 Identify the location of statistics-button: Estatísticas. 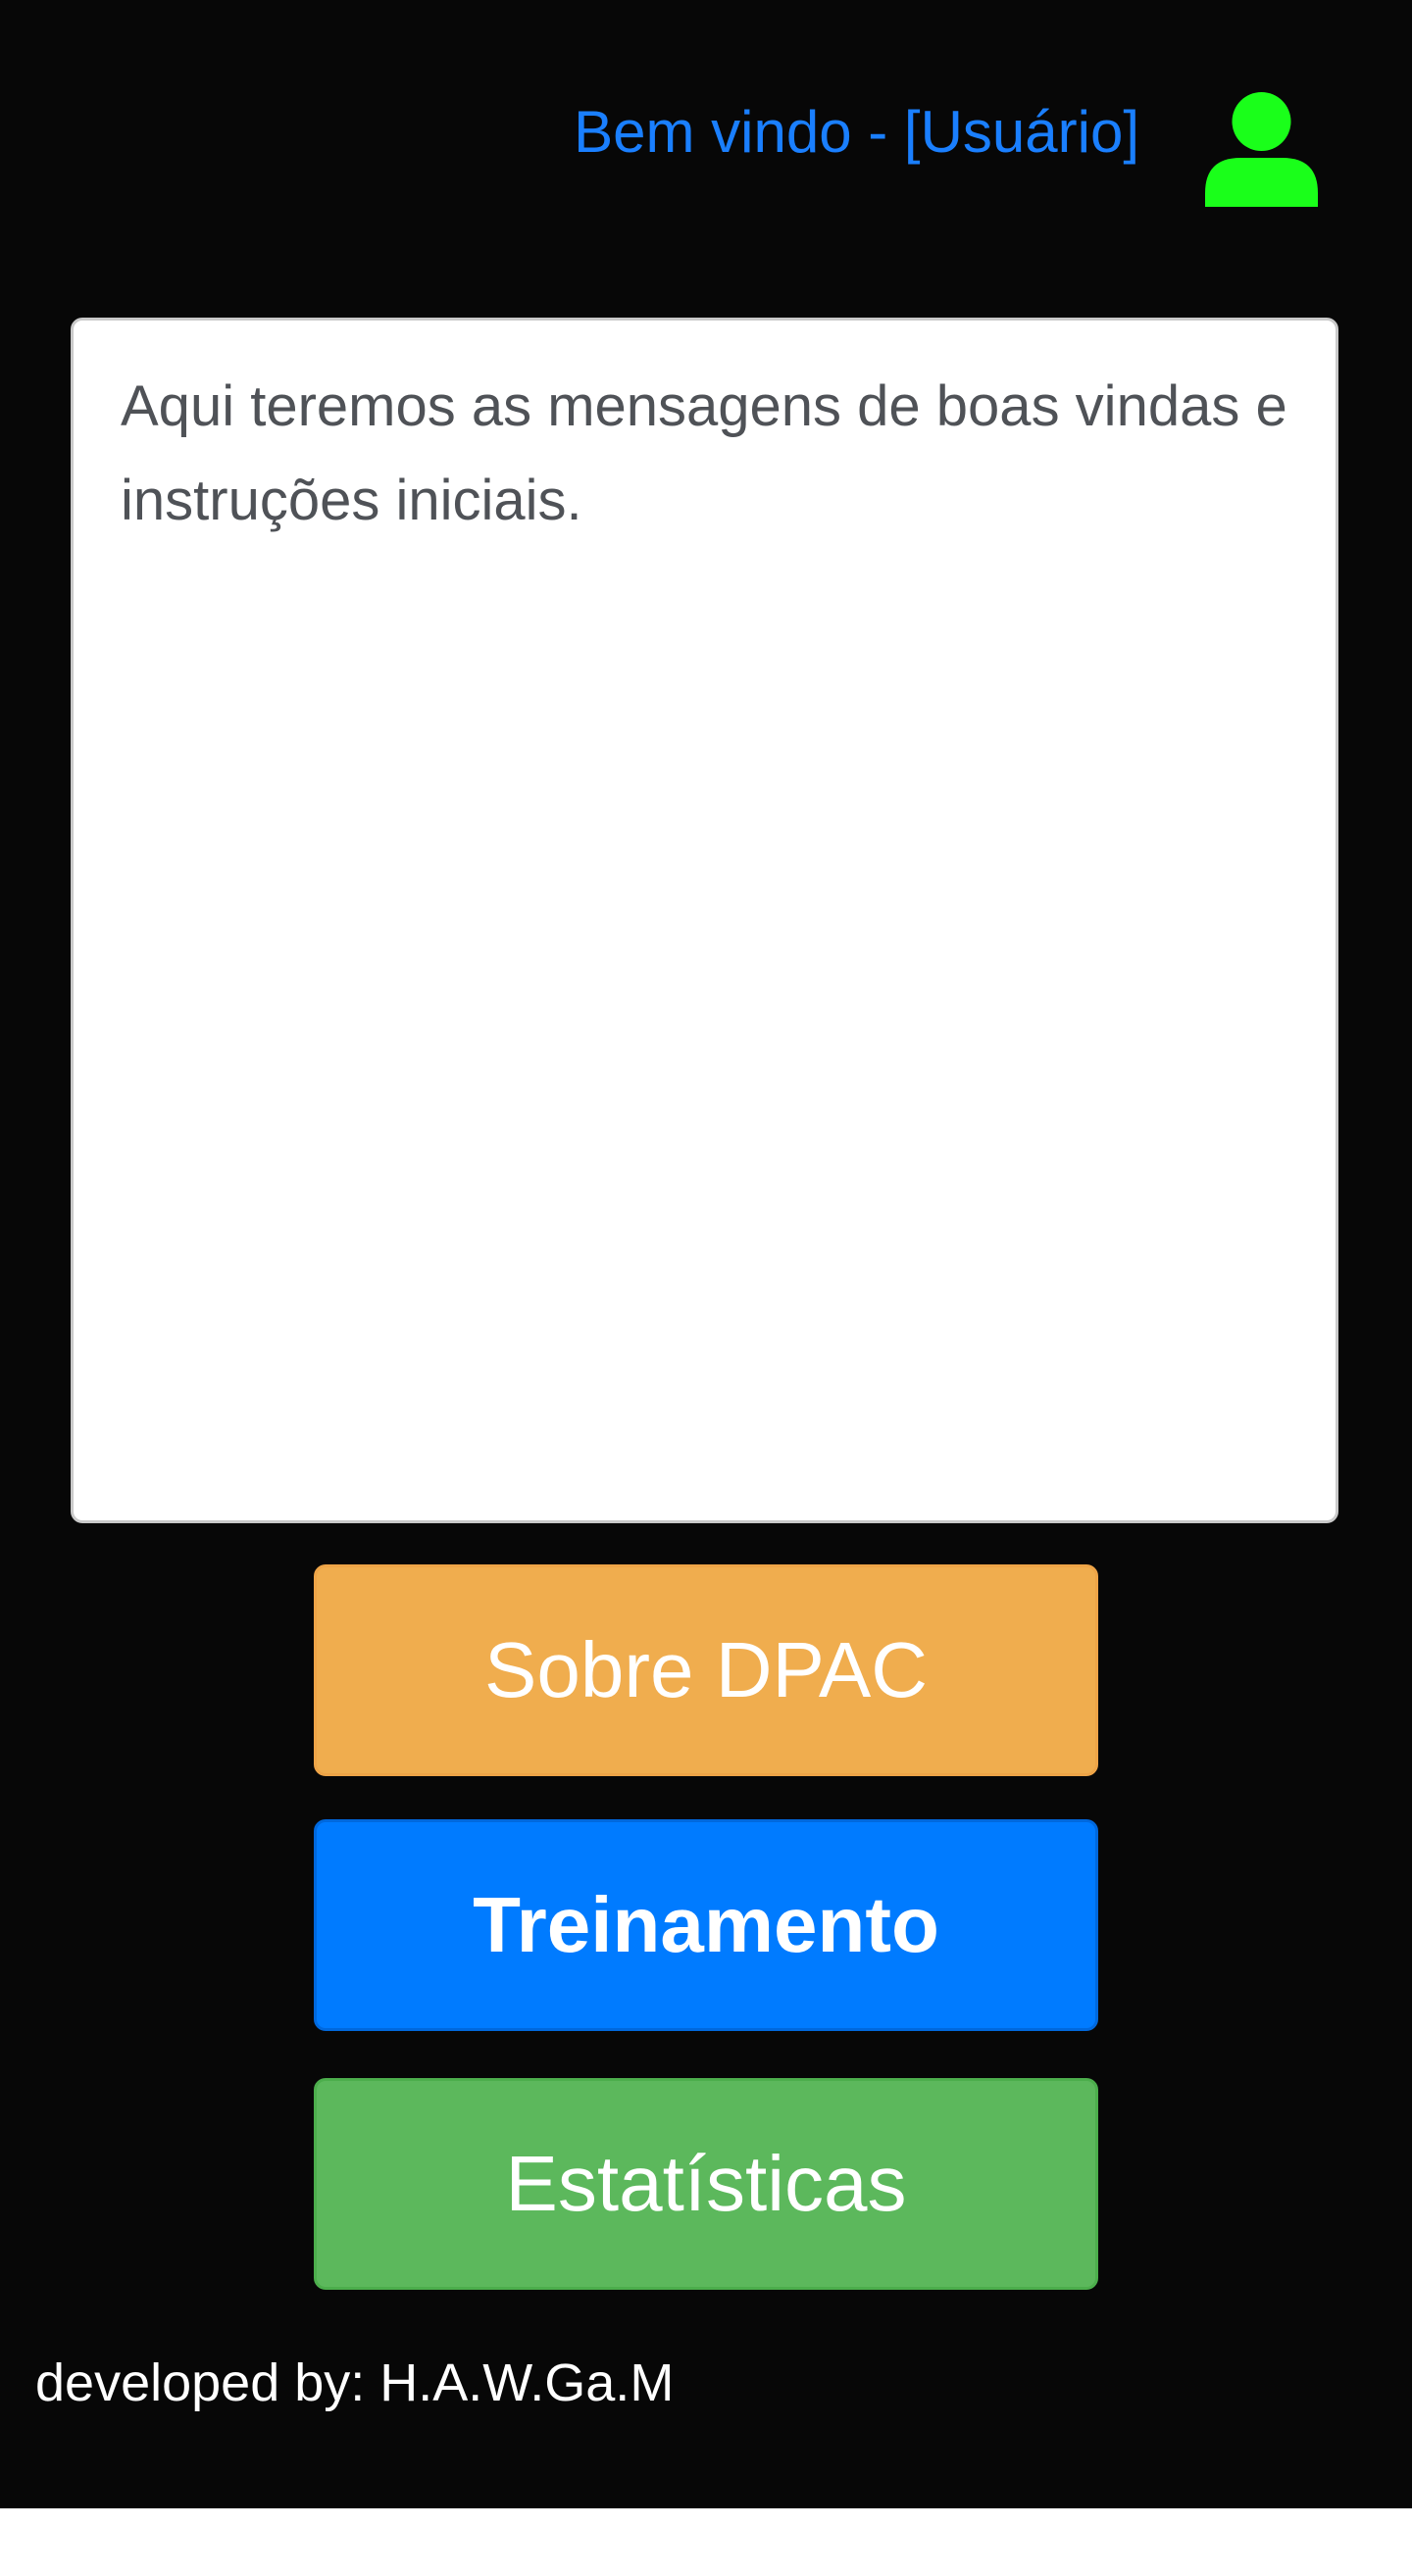
(706, 2184).